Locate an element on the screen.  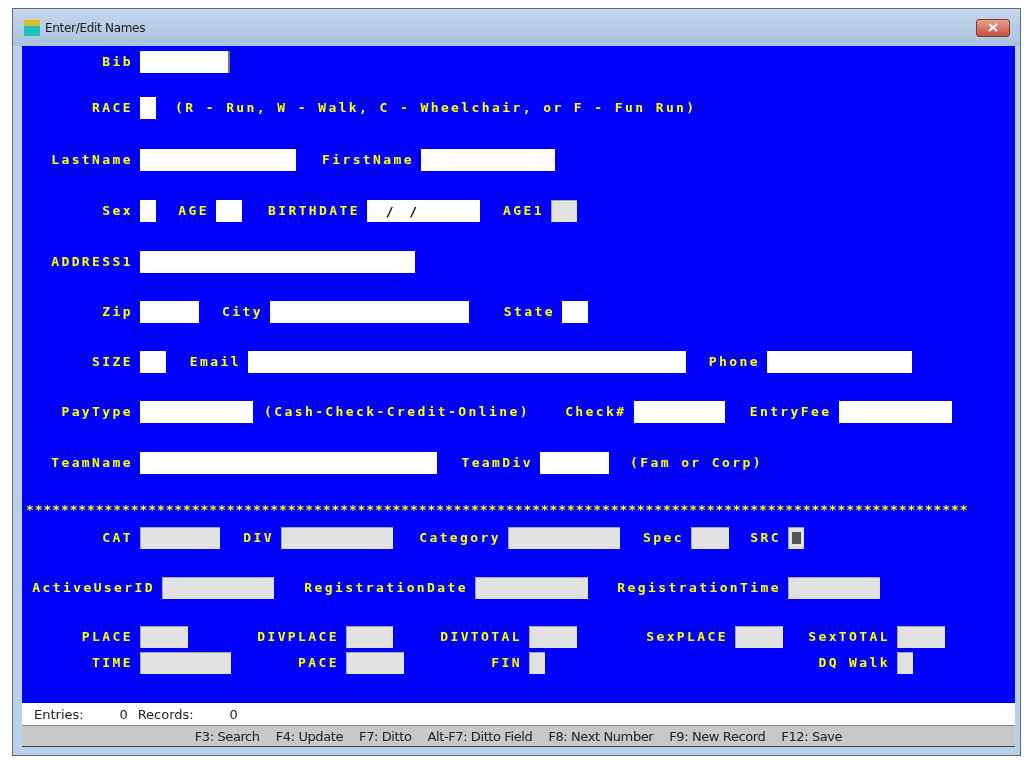
function-key-hint: F12: Save is located at coordinates (812, 736).